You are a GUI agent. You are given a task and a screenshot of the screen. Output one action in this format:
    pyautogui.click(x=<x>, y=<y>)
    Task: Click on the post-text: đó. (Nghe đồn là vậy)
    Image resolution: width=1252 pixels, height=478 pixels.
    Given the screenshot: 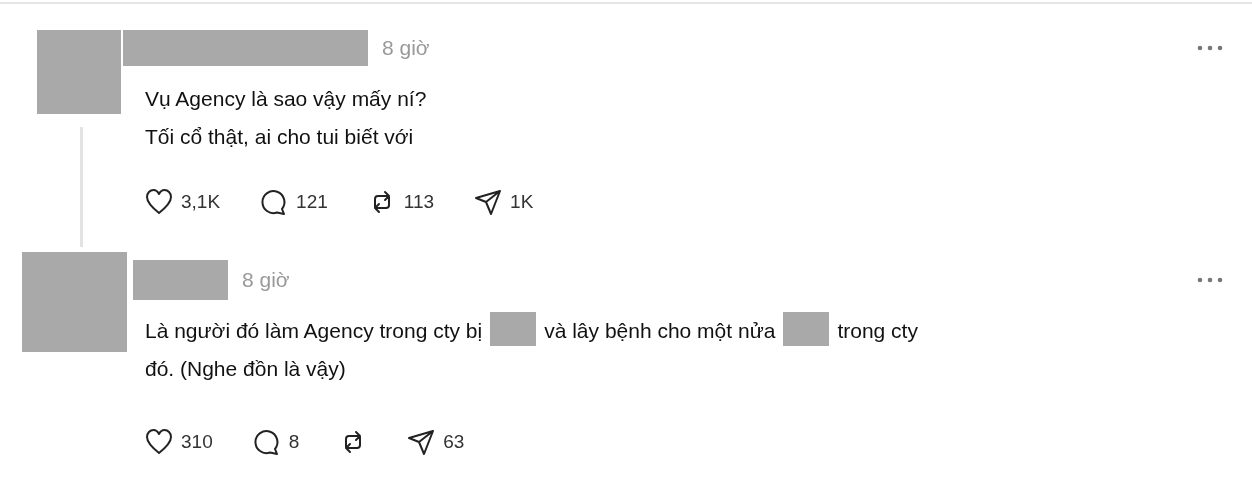 What is the action you would take?
    pyautogui.click(x=245, y=368)
    